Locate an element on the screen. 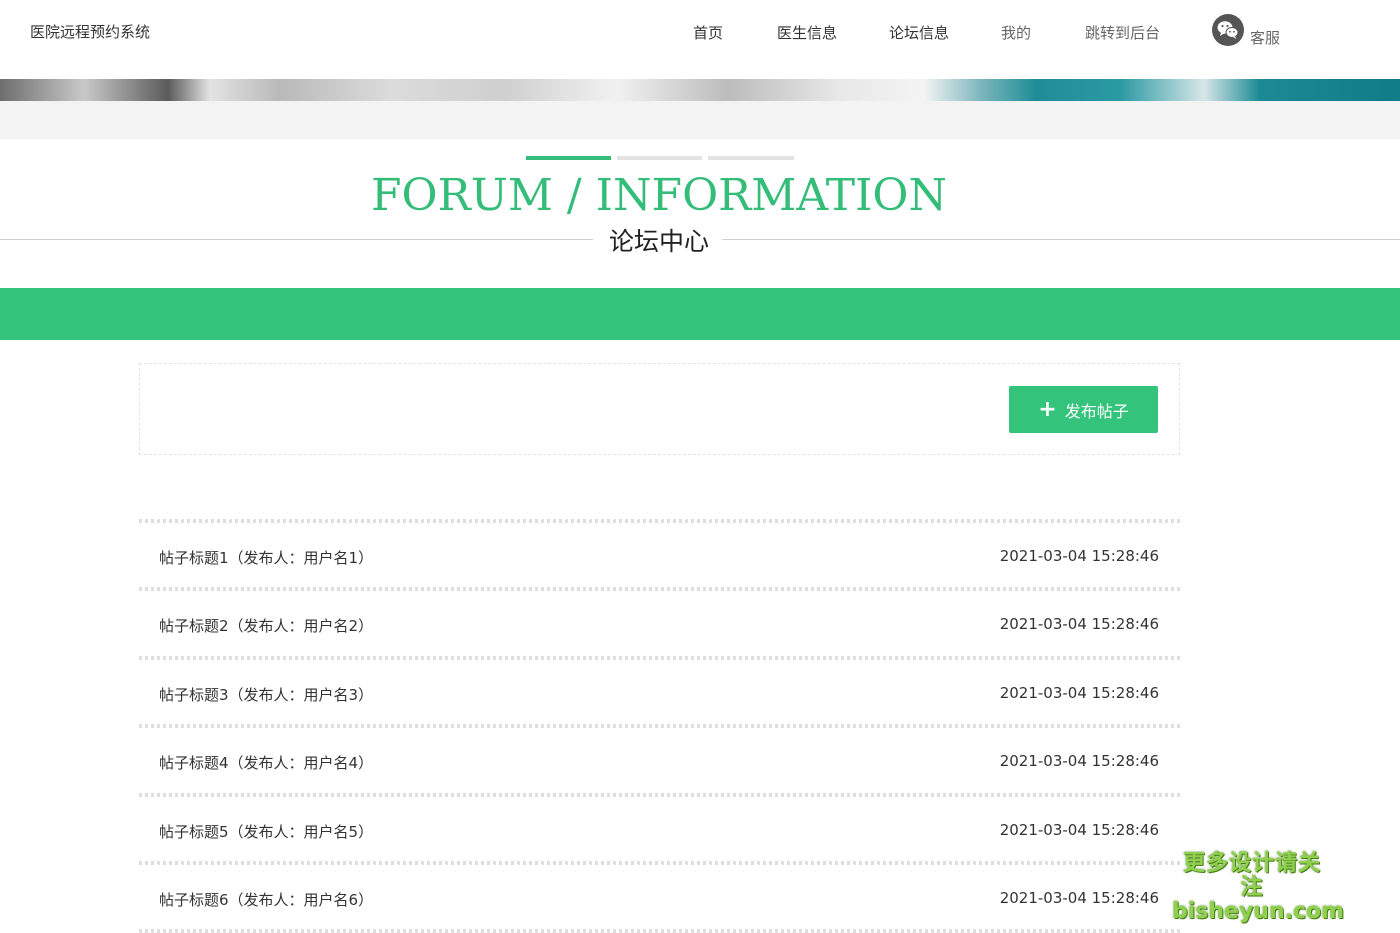  nav-forum-info: 论坛信息 is located at coordinates (919, 32).